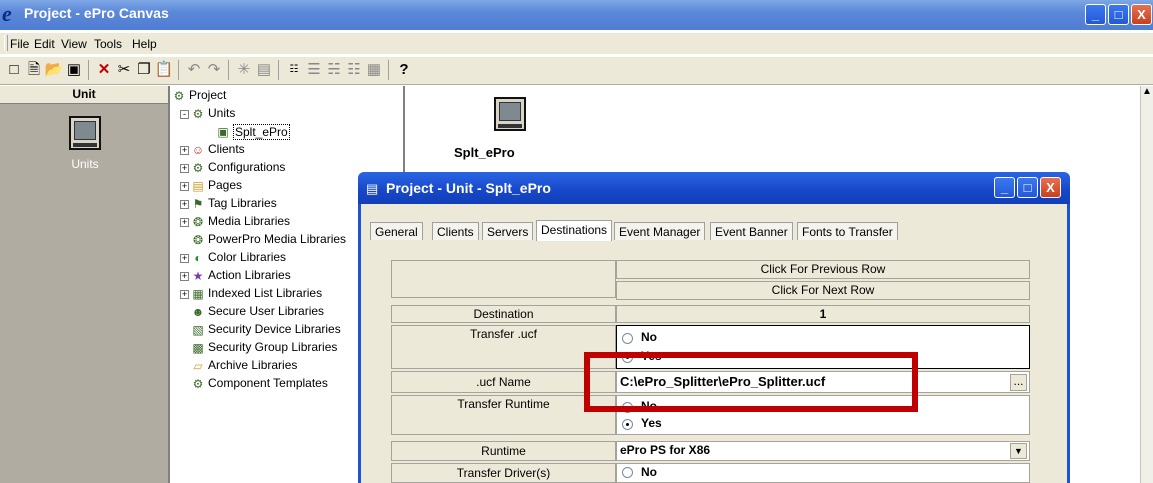 The image size is (1153, 483). What do you see at coordinates (627, 424) in the screenshot?
I see `transfer-runtime-yes-radio` at bounding box center [627, 424].